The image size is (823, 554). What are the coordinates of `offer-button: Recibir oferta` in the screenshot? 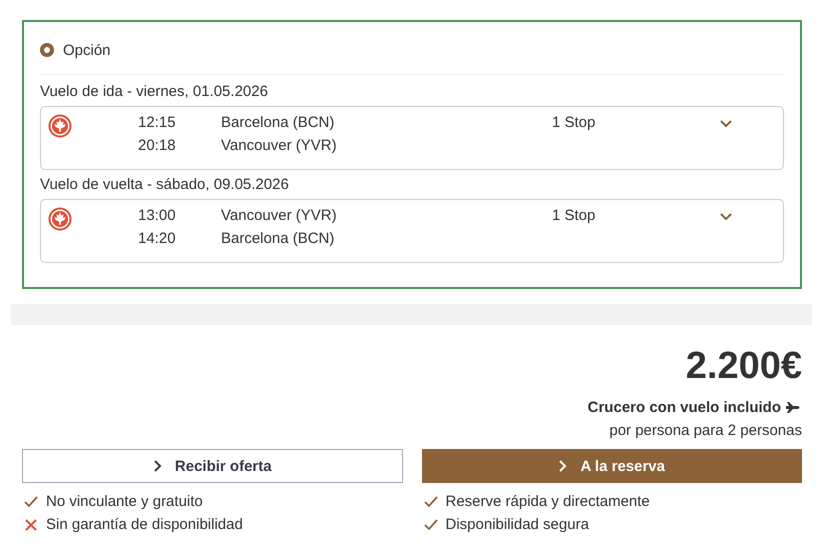 It's located at (212, 466).